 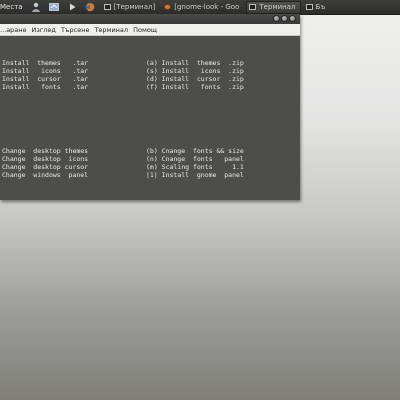 What do you see at coordinates (145, 30) in the screenshot?
I see `menu-help: Помощ` at bounding box center [145, 30].